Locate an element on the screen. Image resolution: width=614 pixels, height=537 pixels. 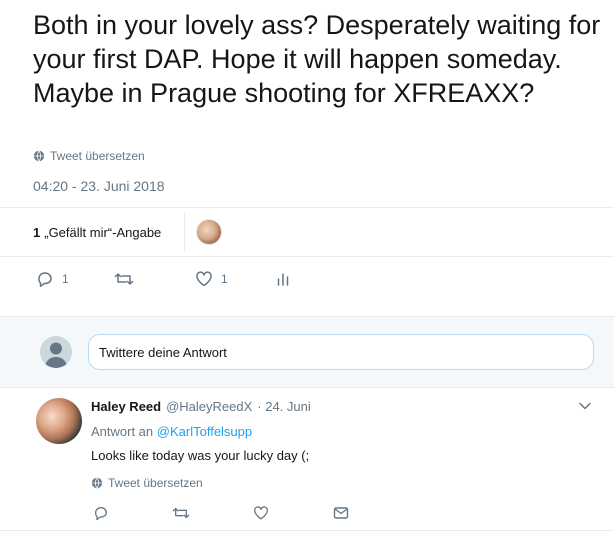
reply-like-button is located at coordinates (261, 513).